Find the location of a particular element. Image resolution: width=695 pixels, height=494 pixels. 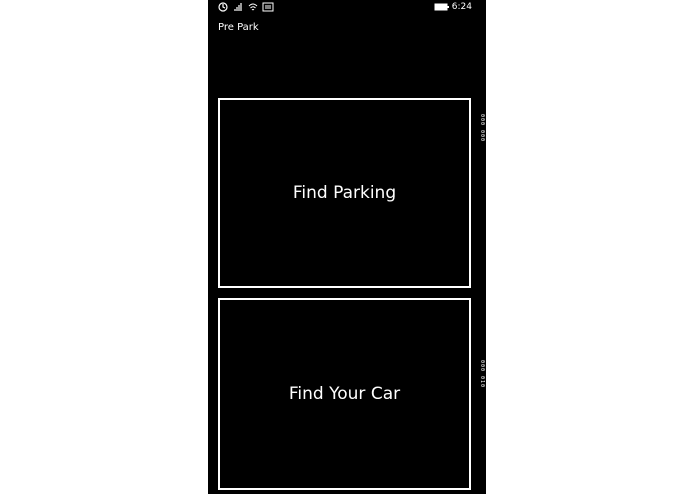

find-your-car-label: Find Your Car is located at coordinates (344, 394).